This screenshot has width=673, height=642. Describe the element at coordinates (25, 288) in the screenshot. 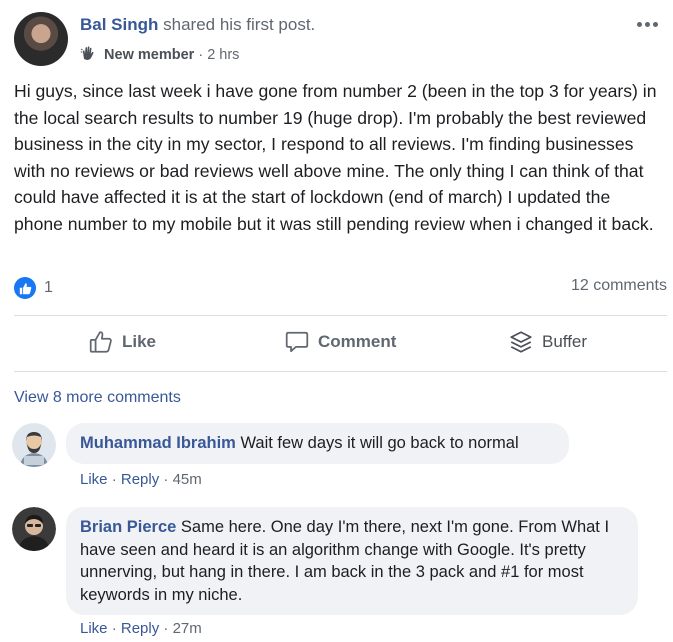

I see `thumbs-up-icon` at that location.